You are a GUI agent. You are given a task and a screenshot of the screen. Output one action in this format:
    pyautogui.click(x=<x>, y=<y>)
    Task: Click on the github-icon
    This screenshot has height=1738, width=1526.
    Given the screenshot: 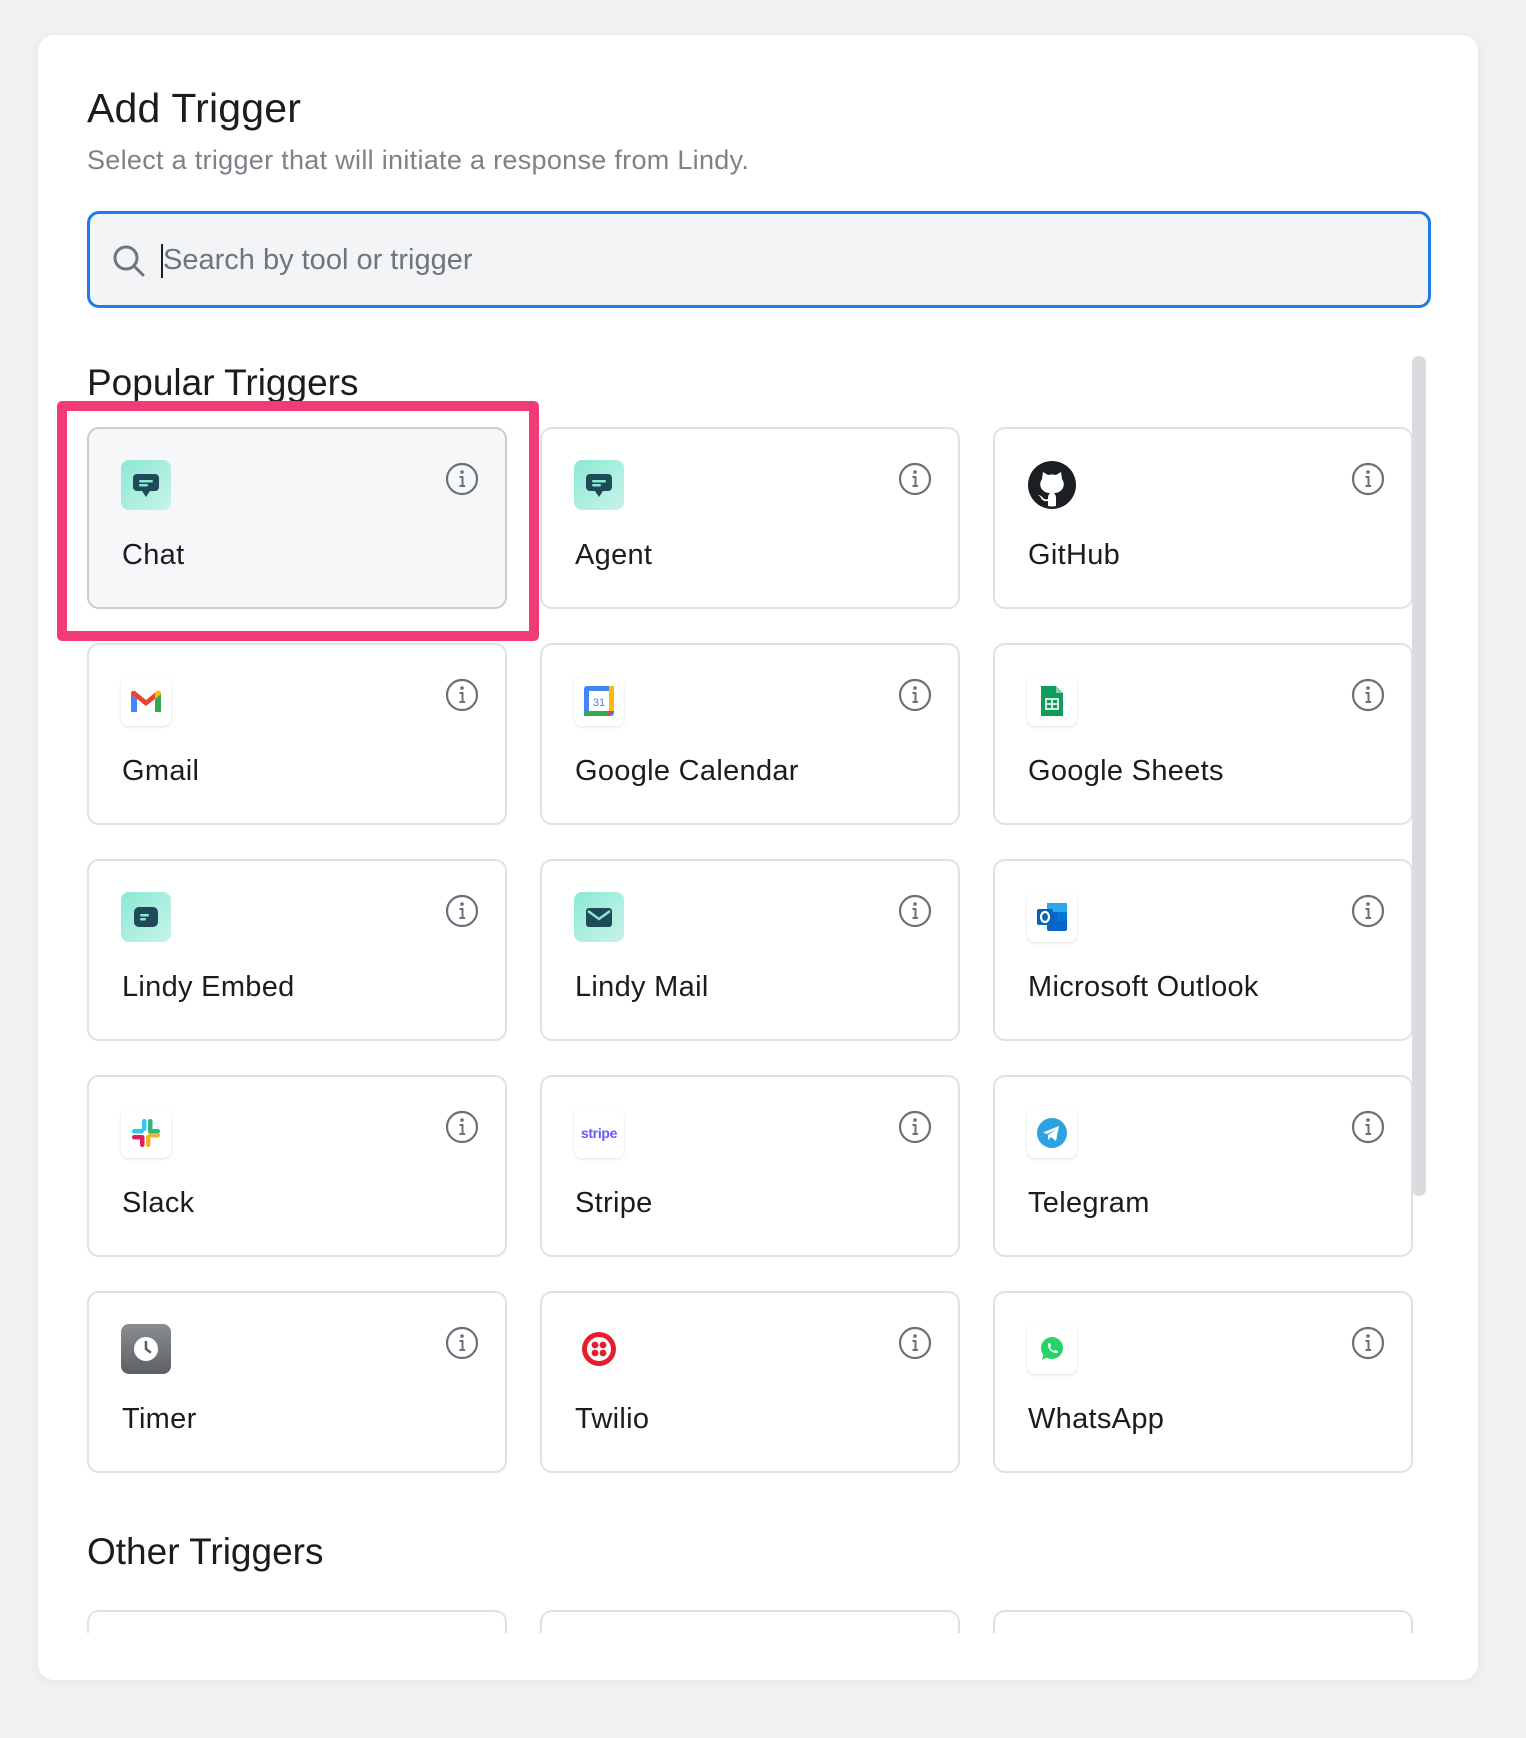 What is the action you would take?
    pyautogui.click(x=1052, y=485)
    